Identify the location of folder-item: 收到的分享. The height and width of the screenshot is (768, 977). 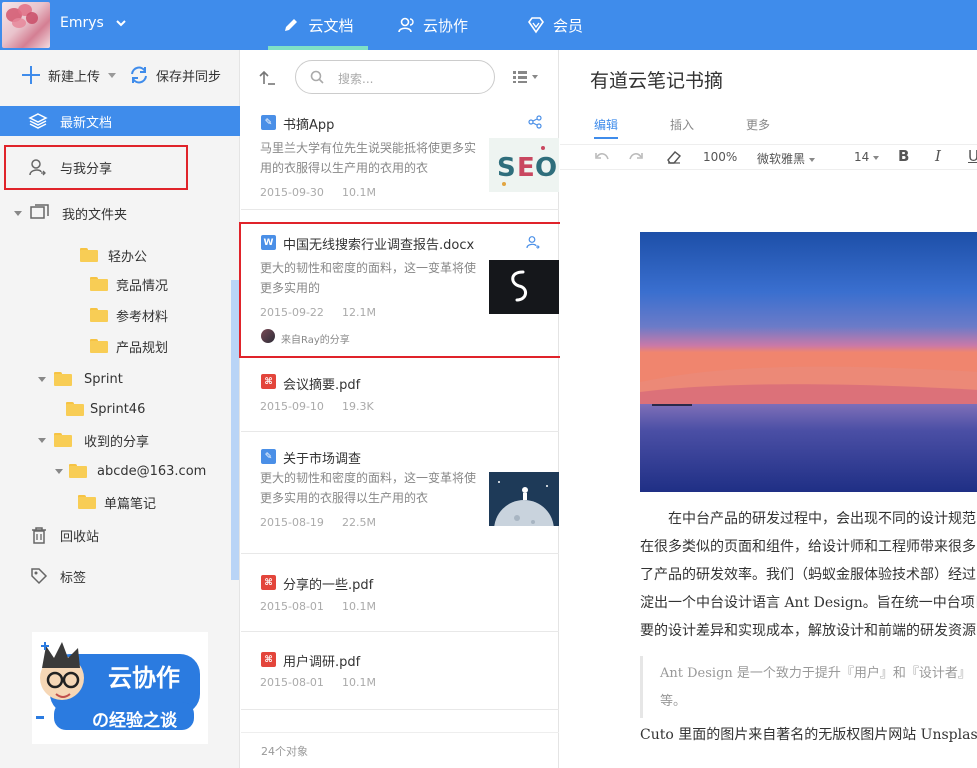
(120, 440).